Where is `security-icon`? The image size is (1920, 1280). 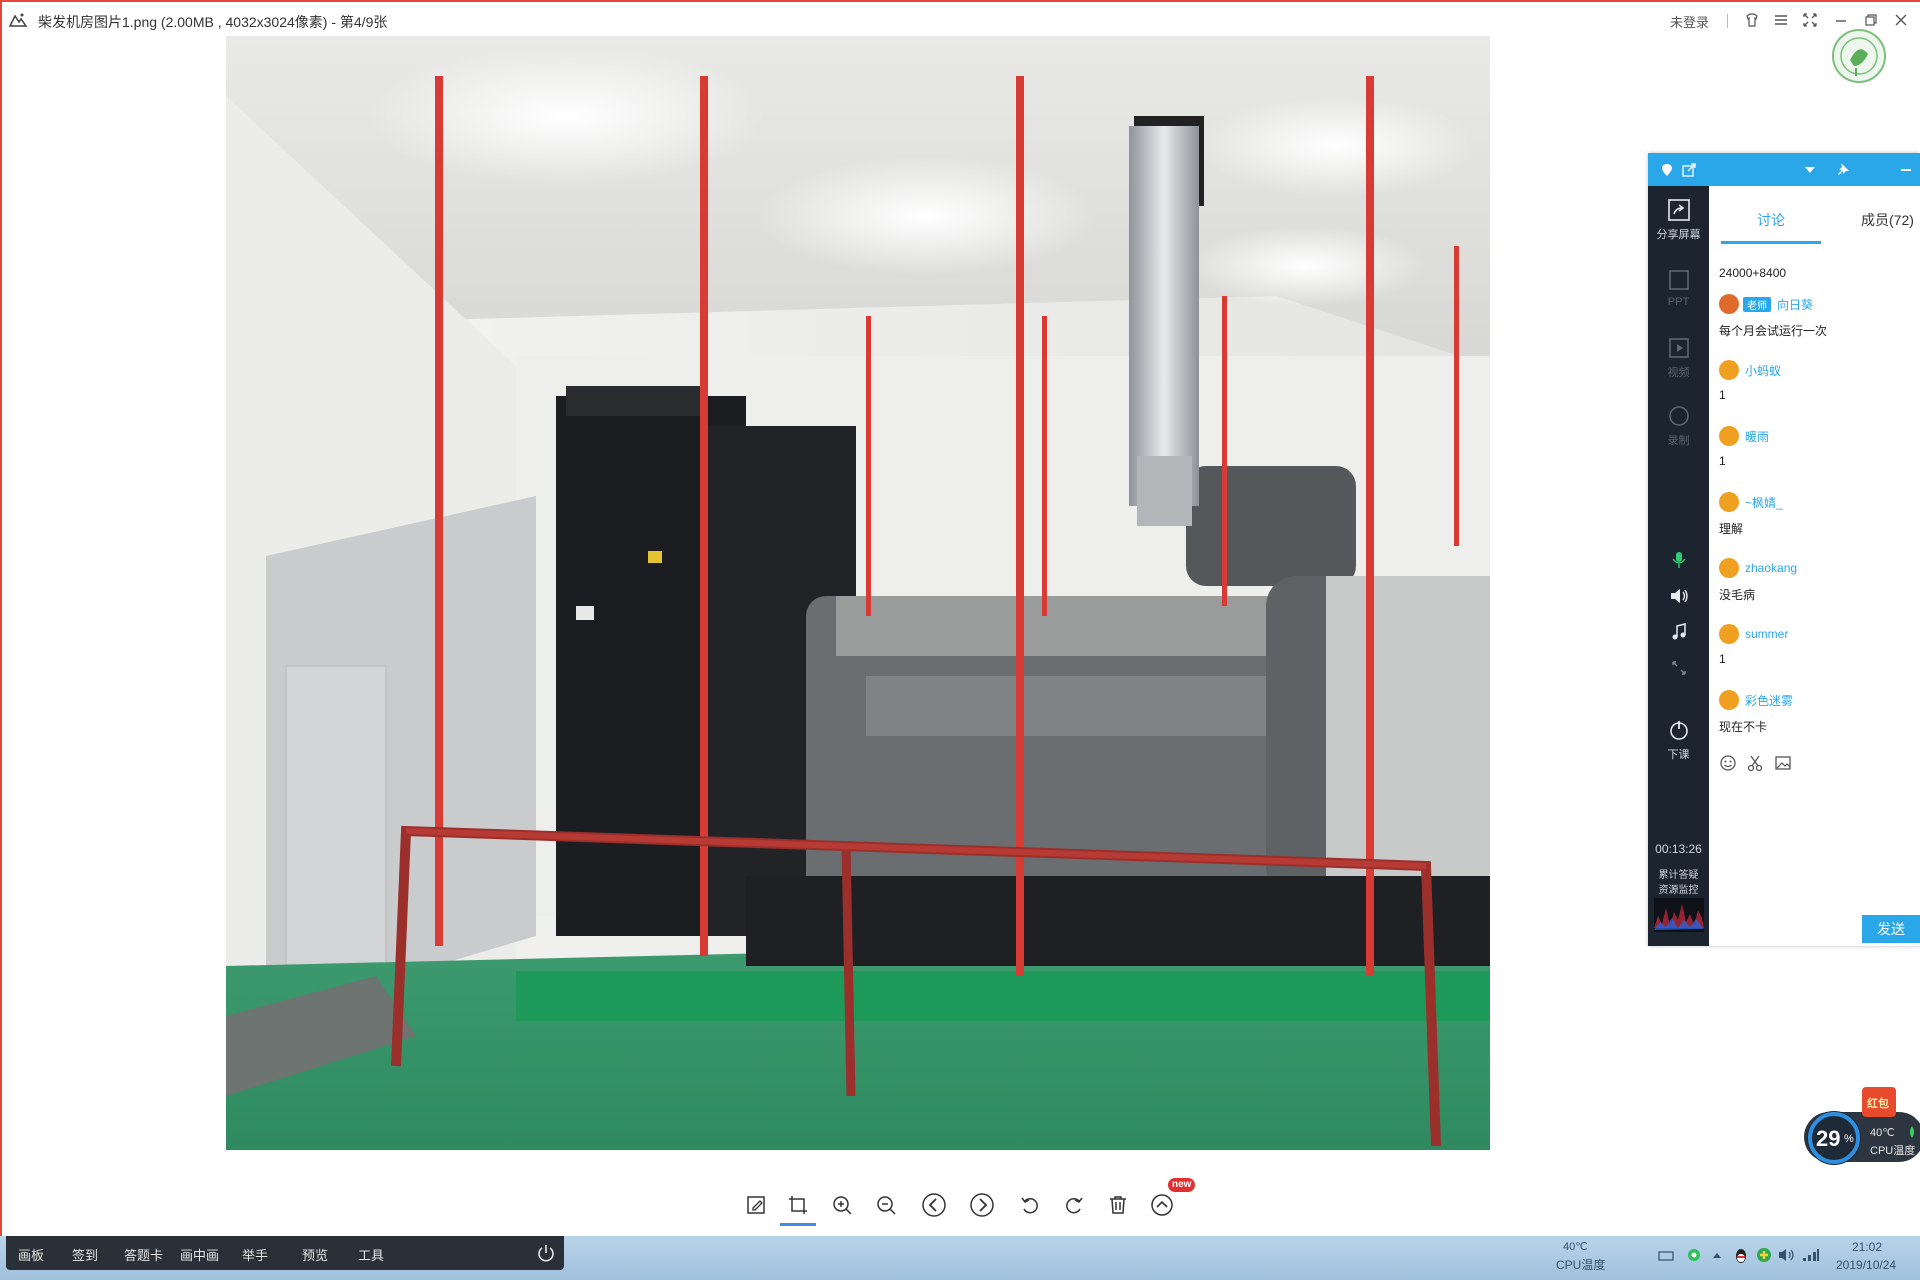
security-icon is located at coordinates (1764, 1255).